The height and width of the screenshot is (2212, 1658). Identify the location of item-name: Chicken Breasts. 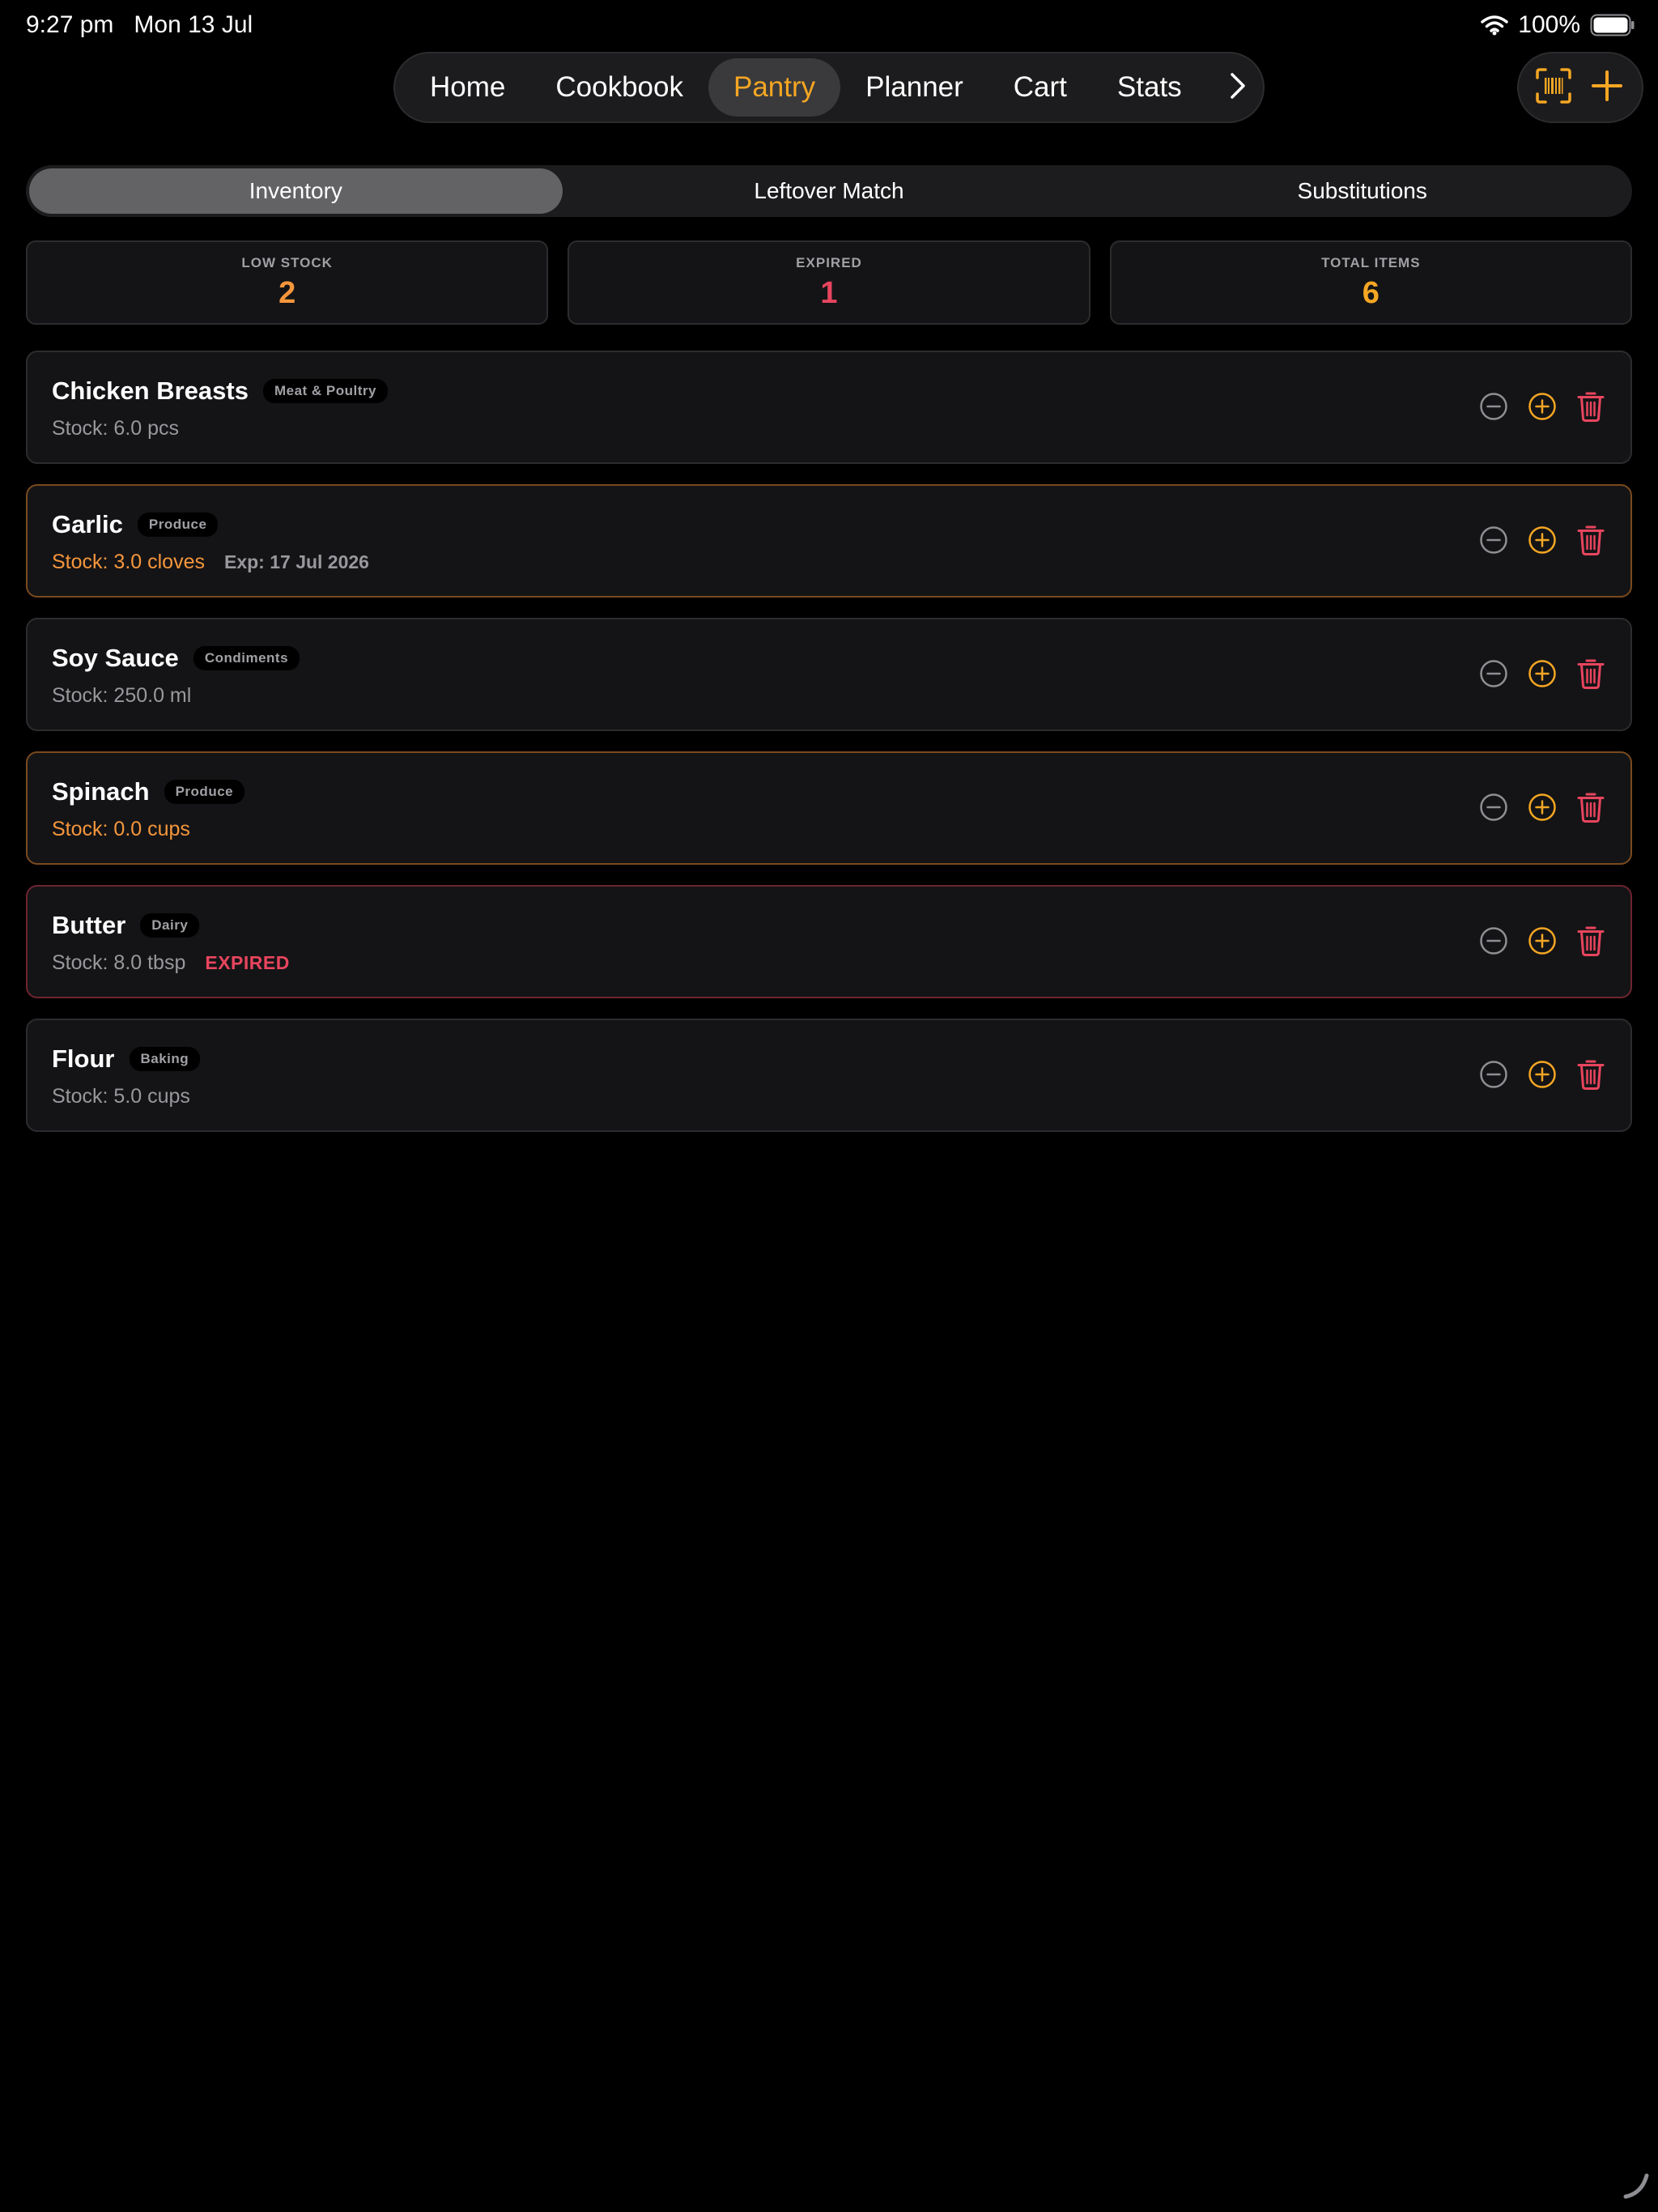
(150, 391).